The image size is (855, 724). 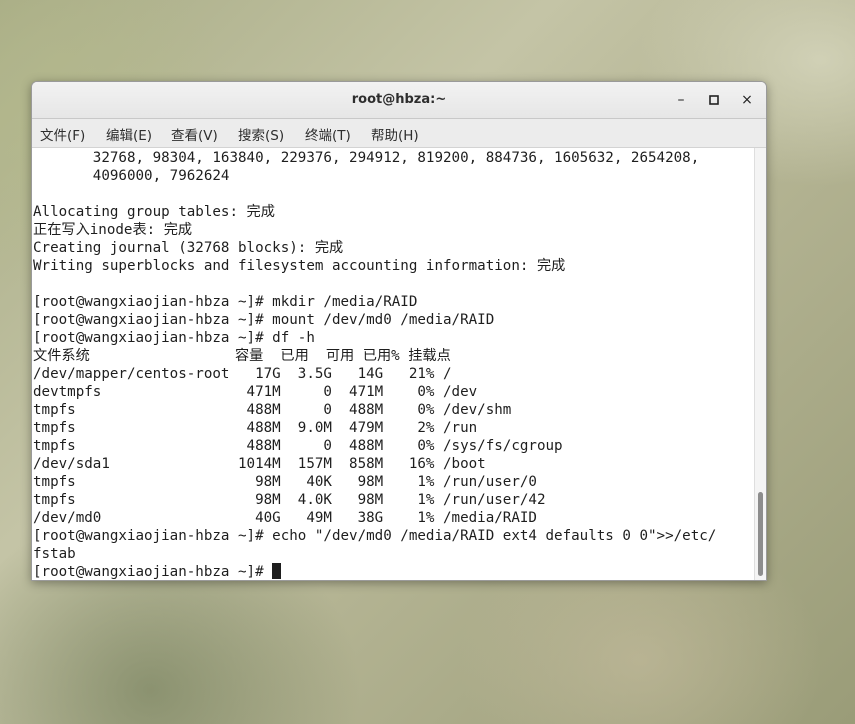 What do you see at coordinates (194, 134) in the screenshot?
I see `menu-view: 查看(V)` at bounding box center [194, 134].